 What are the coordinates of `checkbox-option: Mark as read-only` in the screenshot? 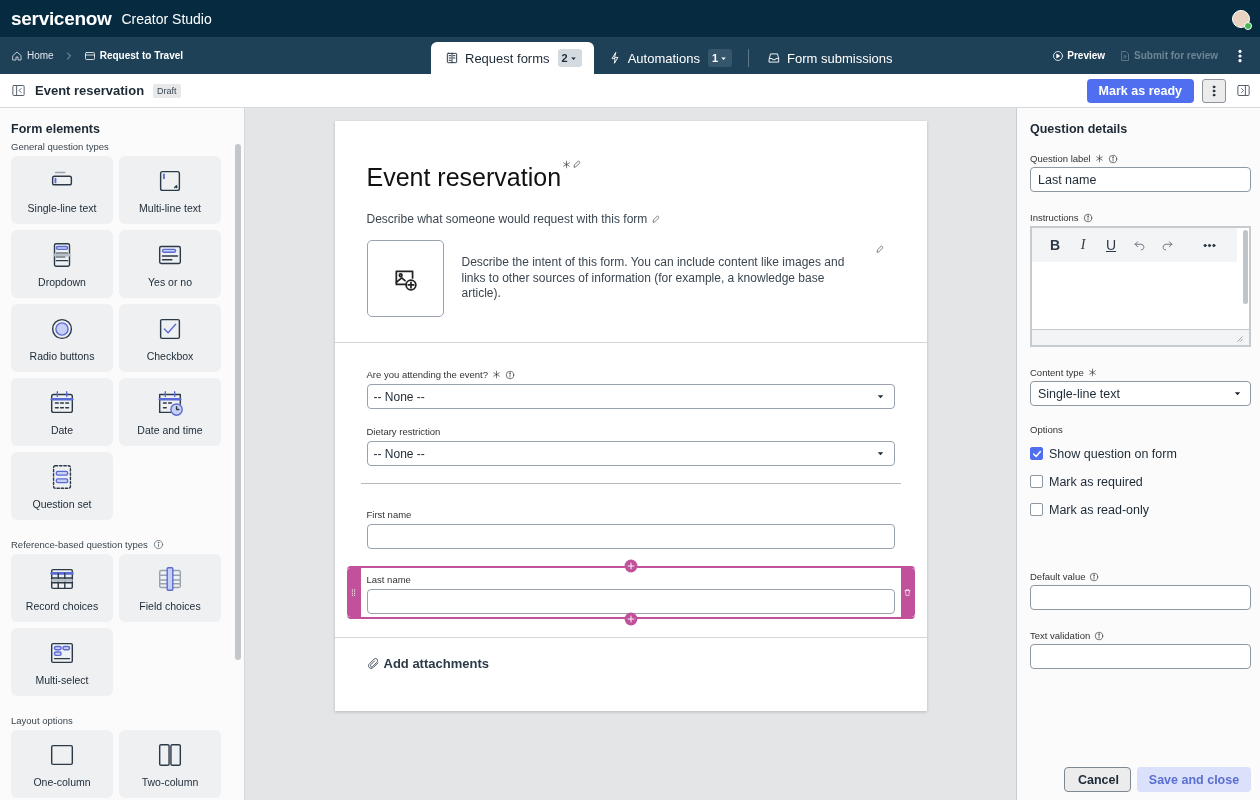 It's located at (1140, 509).